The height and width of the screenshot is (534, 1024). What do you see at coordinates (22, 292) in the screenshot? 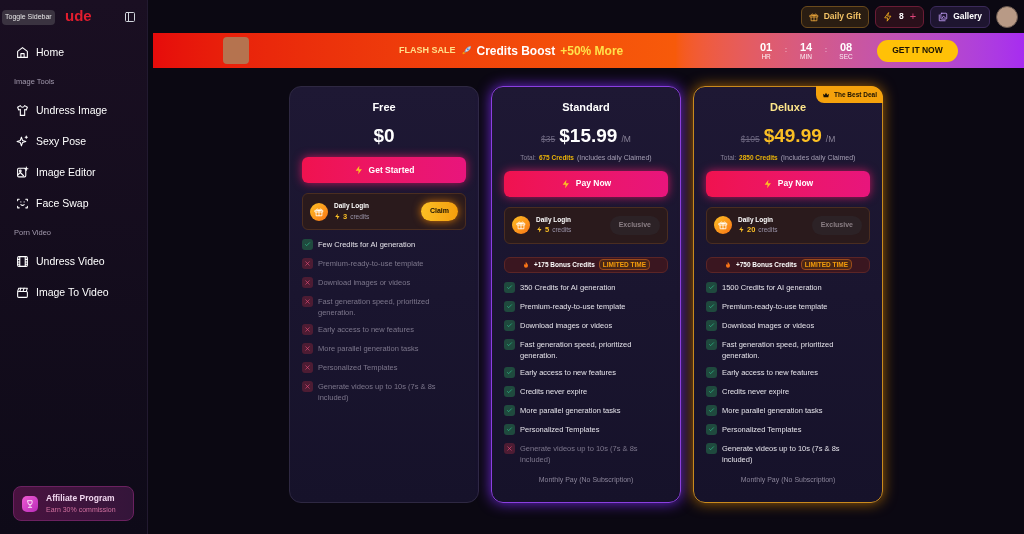
I see `clapperboard-icon` at bounding box center [22, 292].